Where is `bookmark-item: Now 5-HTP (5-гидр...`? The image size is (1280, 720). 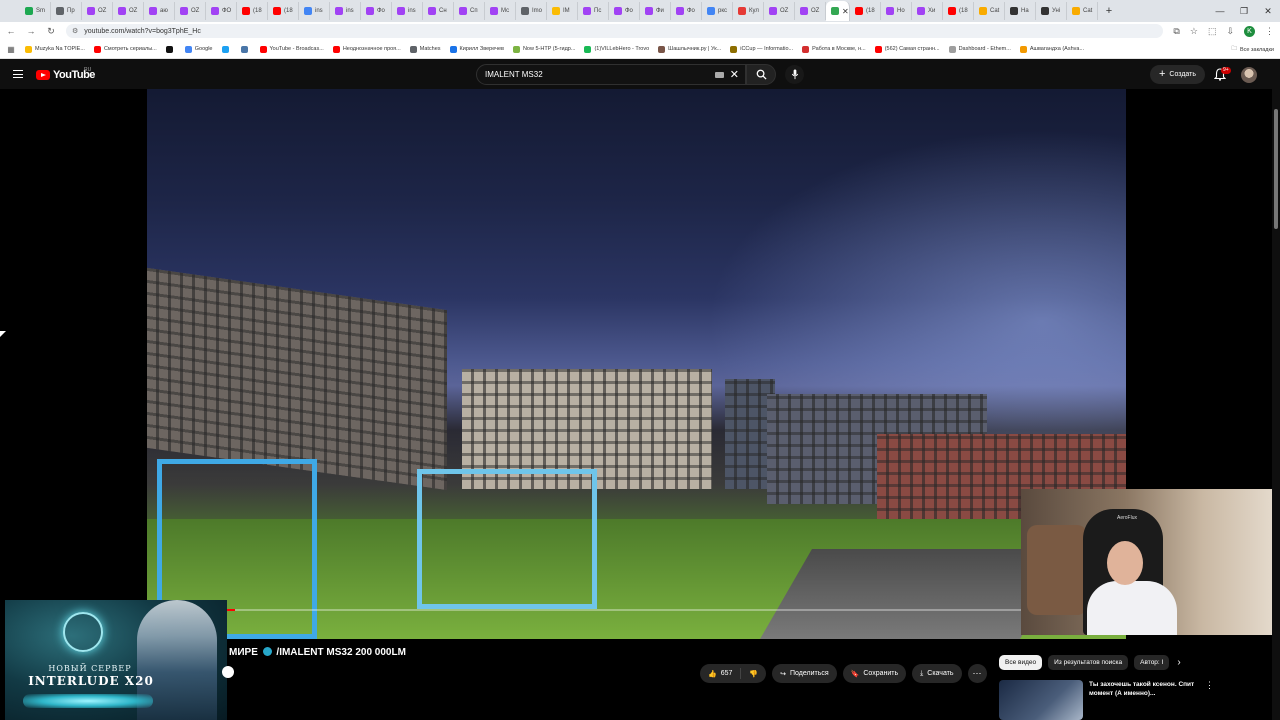 bookmark-item: Now 5-HTP (5-гидр... is located at coordinates (543, 49).